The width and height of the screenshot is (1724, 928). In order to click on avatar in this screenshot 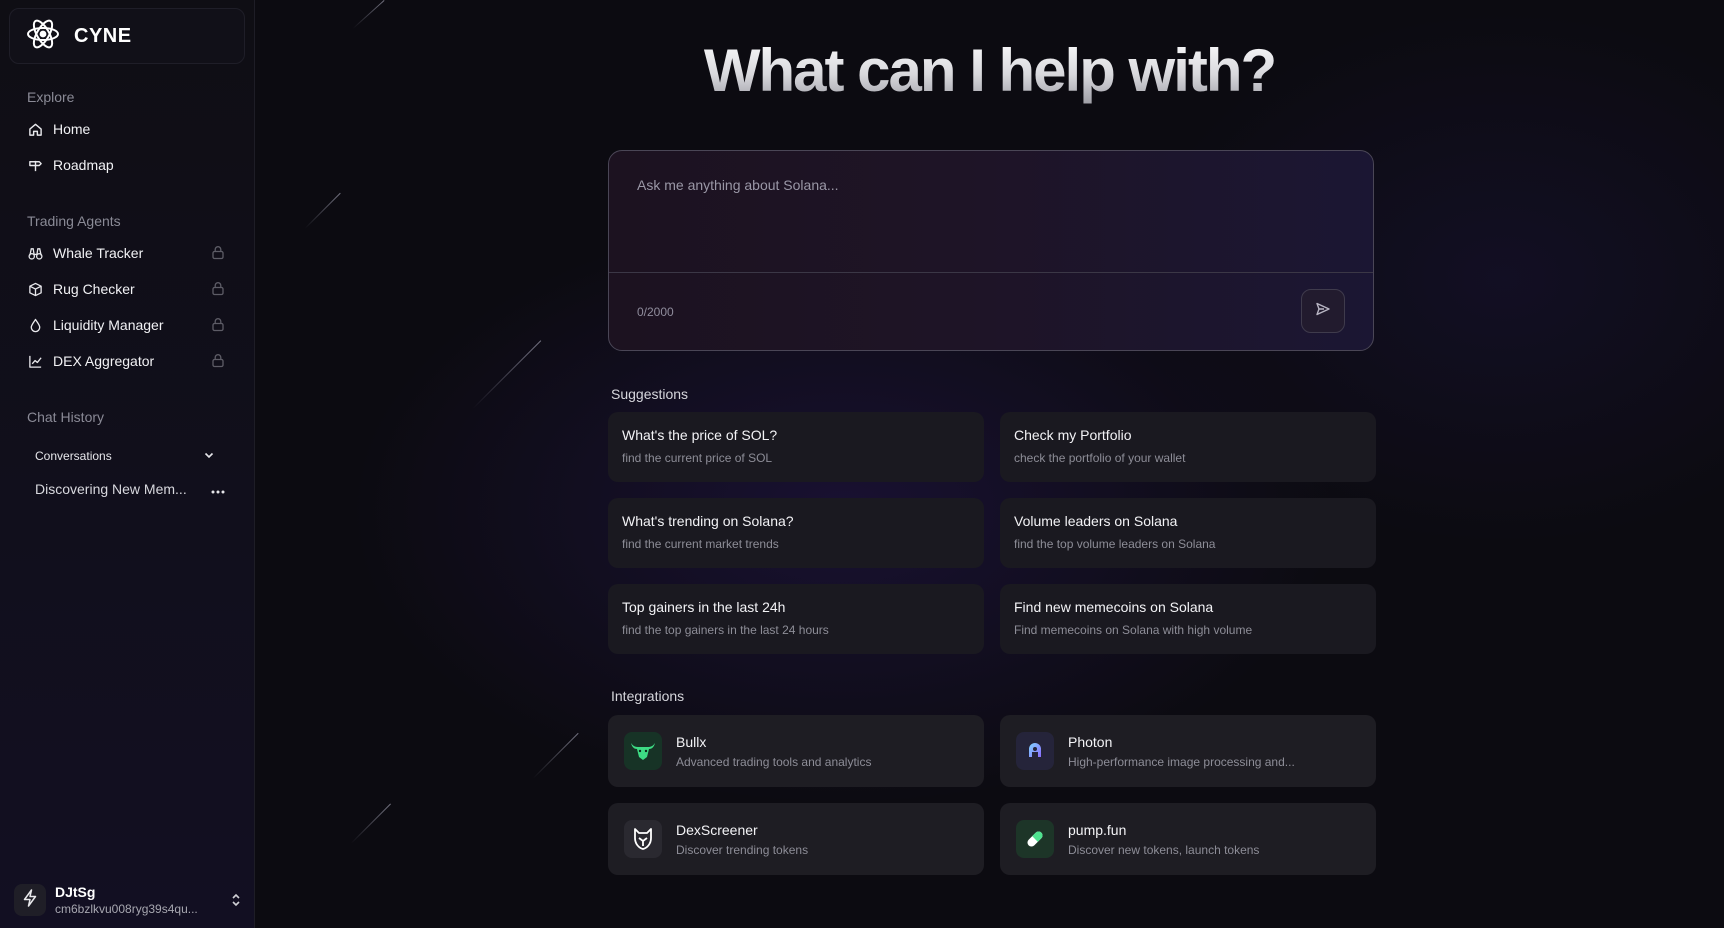, I will do `click(30, 900)`.